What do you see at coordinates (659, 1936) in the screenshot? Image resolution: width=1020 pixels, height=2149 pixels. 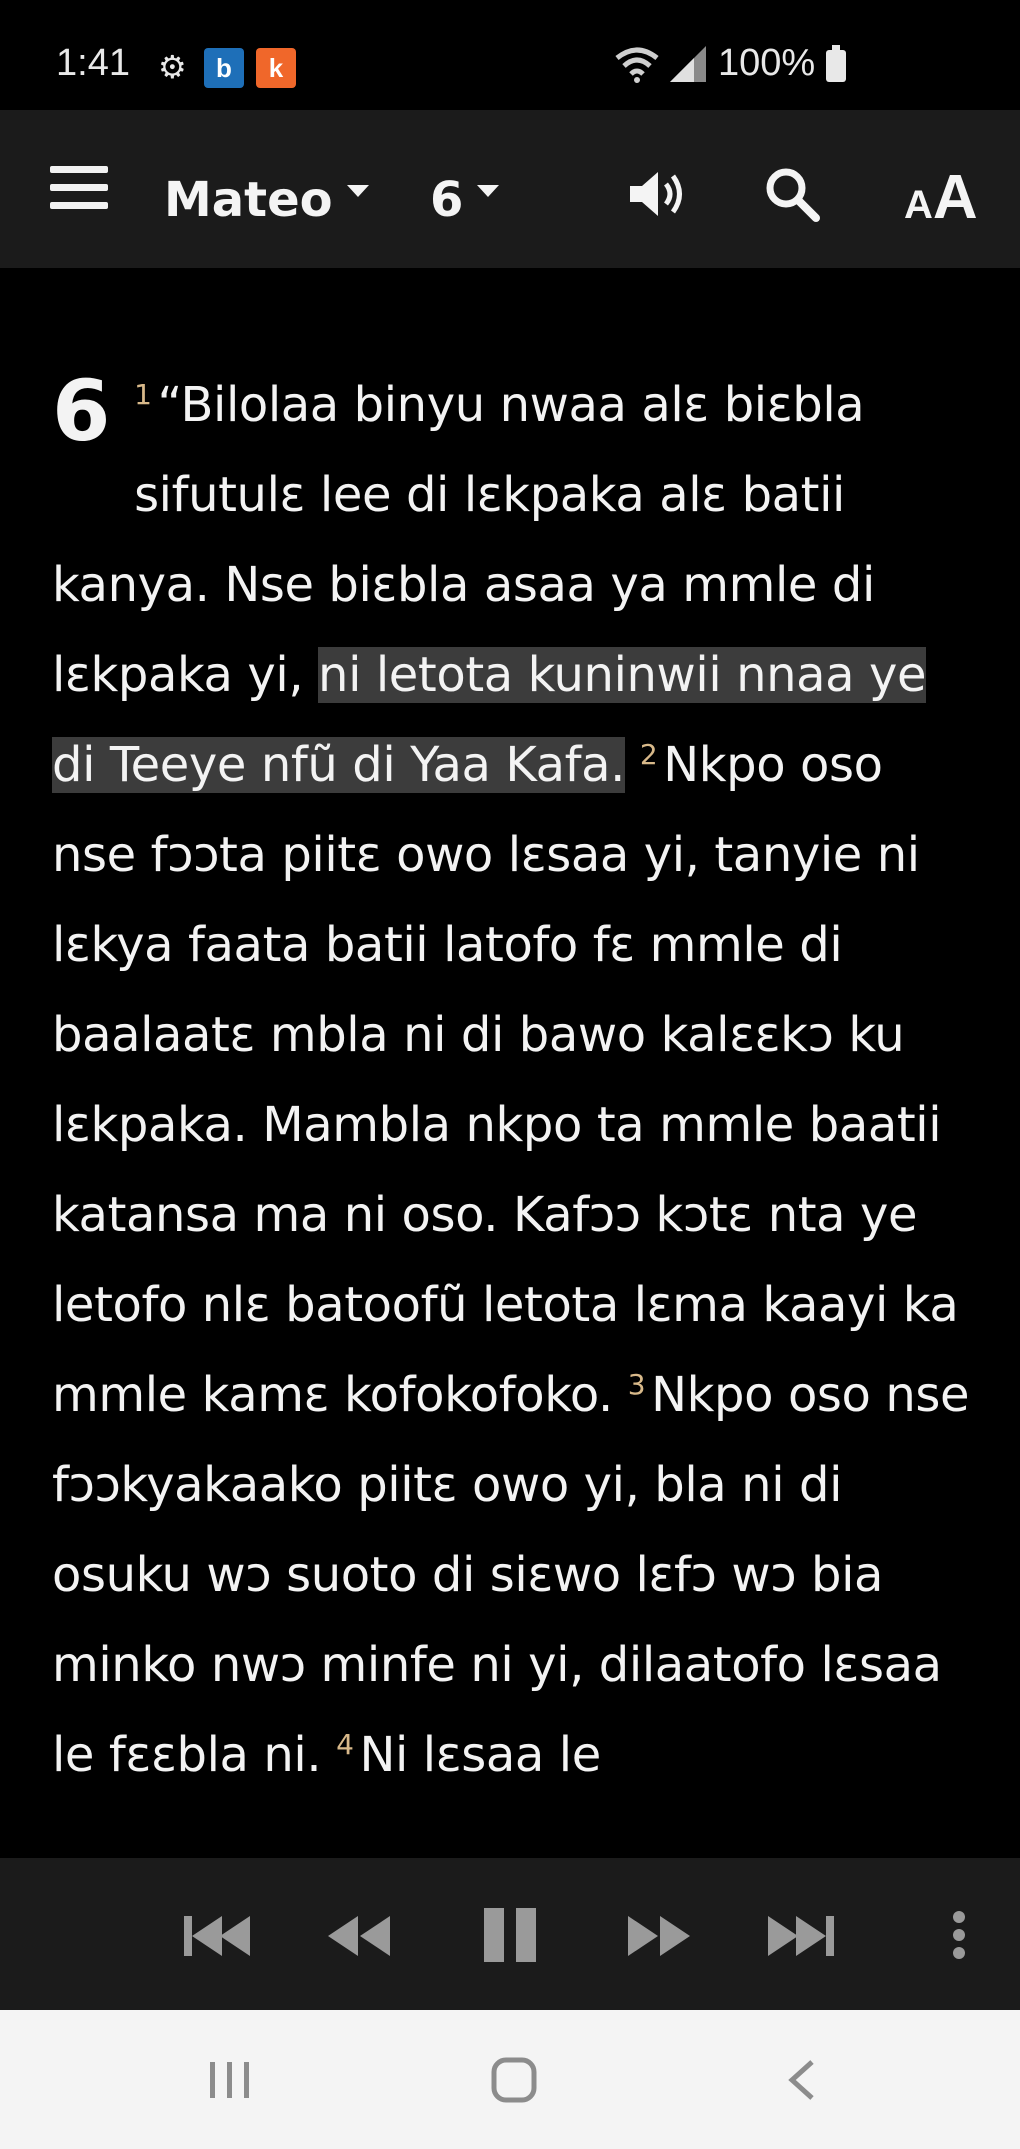 I see `fast-forward-icon` at bounding box center [659, 1936].